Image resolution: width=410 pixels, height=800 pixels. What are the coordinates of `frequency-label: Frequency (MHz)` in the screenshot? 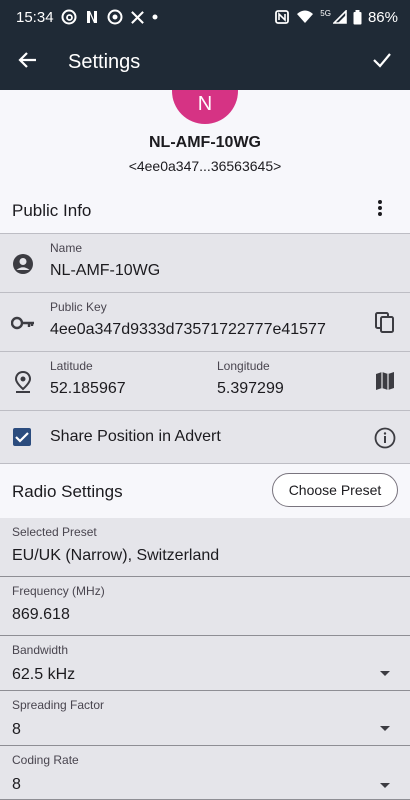 It's located at (58, 591).